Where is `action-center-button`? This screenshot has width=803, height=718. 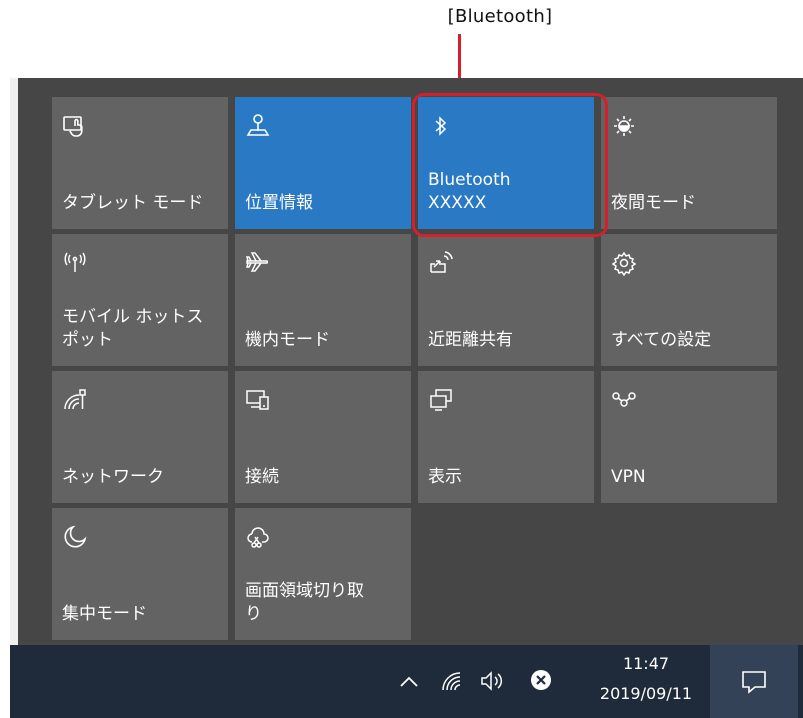
action-center-button is located at coordinates (754, 681).